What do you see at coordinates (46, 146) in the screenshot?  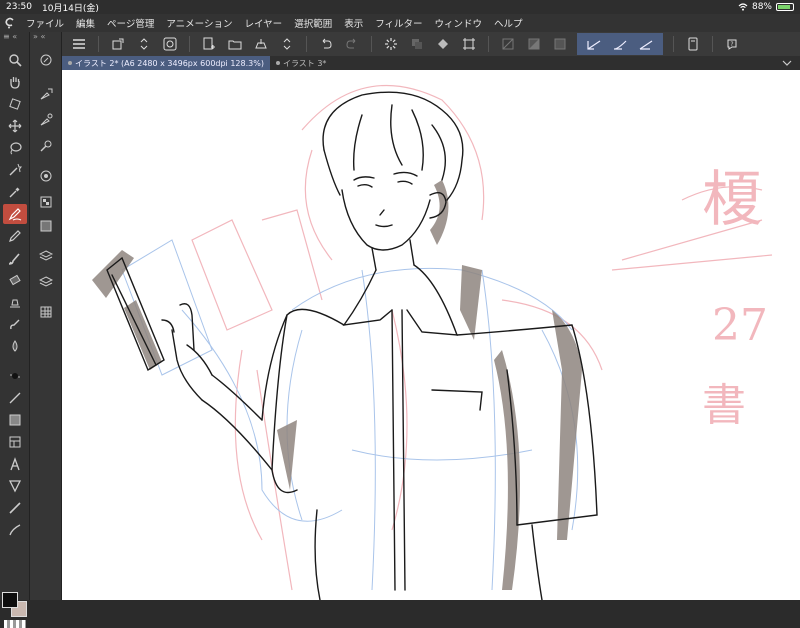 I see `brush-size-button` at bounding box center [46, 146].